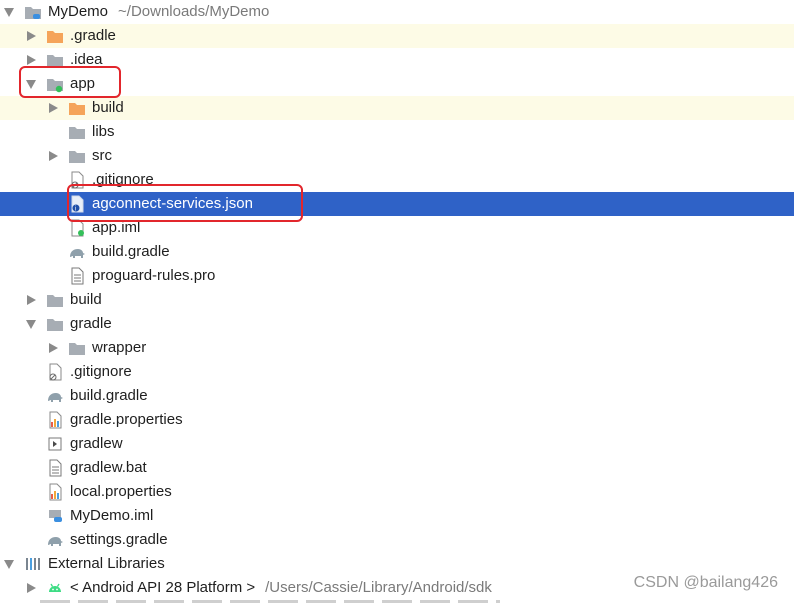  What do you see at coordinates (397, 324) in the screenshot?
I see `tree-row-gradle-folder: gradle` at bounding box center [397, 324].